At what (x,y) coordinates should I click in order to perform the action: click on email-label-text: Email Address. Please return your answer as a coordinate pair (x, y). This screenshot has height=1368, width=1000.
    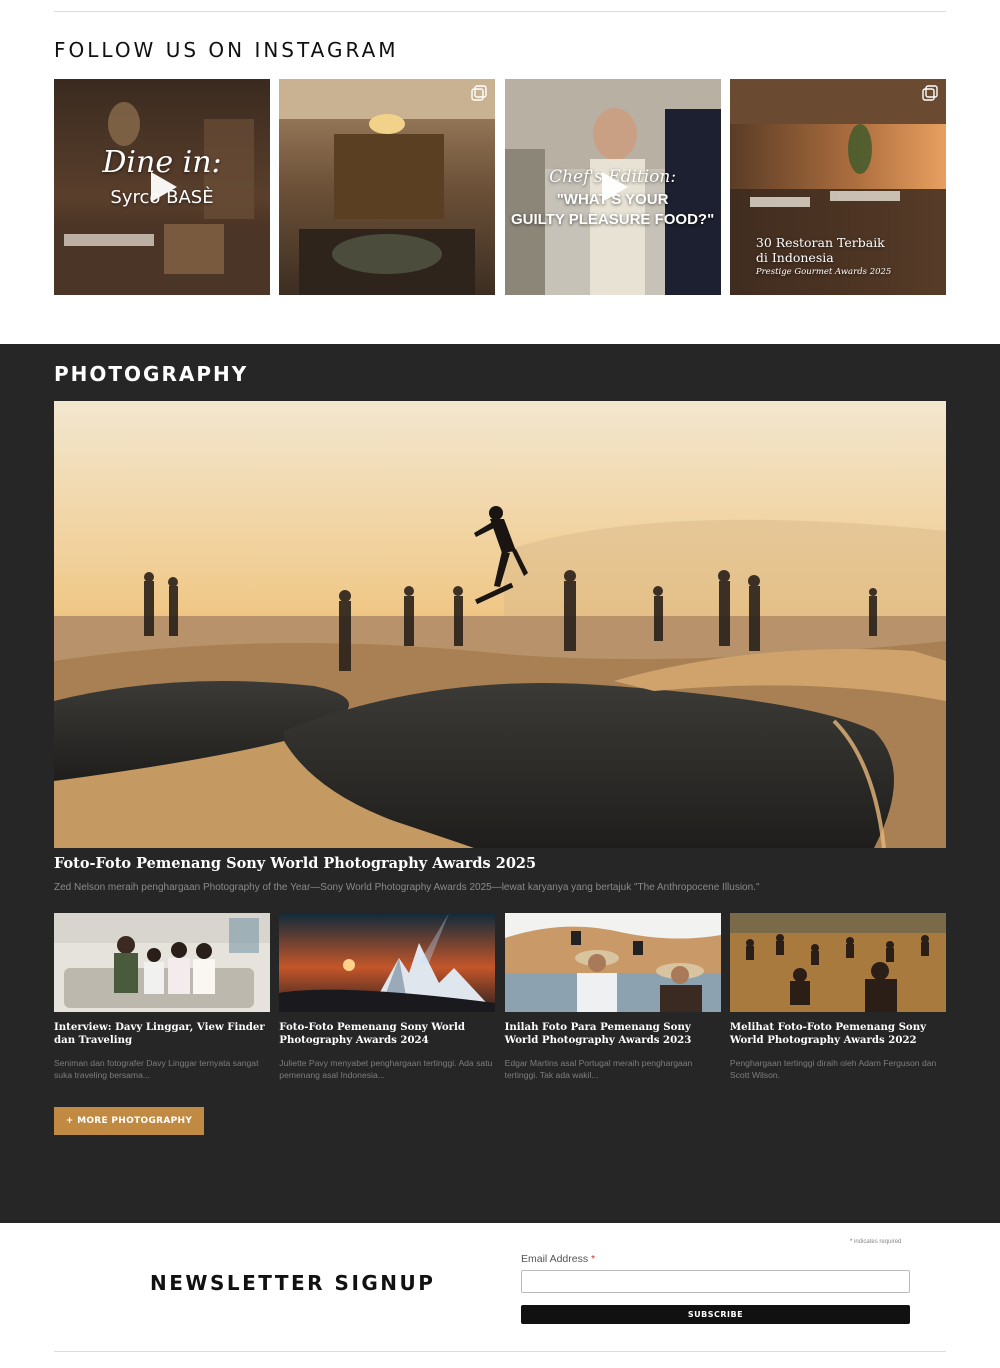
    Looking at the image, I should click on (555, 1259).